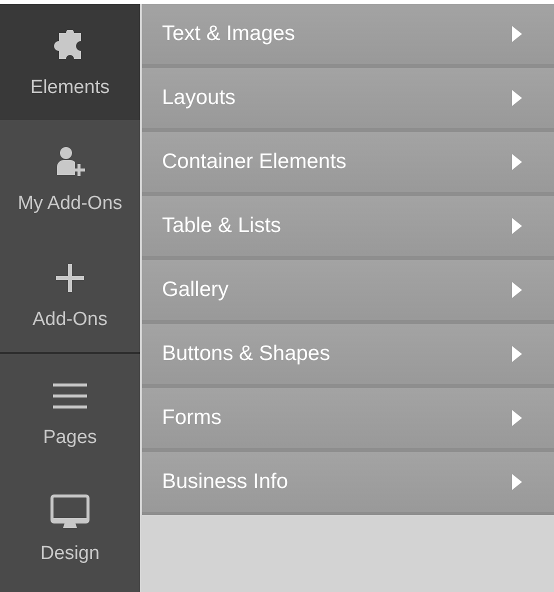  Describe the element at coordinates (348, 354) in the screenshot. I see `menu-item: Buttons & Shapes` at that location.